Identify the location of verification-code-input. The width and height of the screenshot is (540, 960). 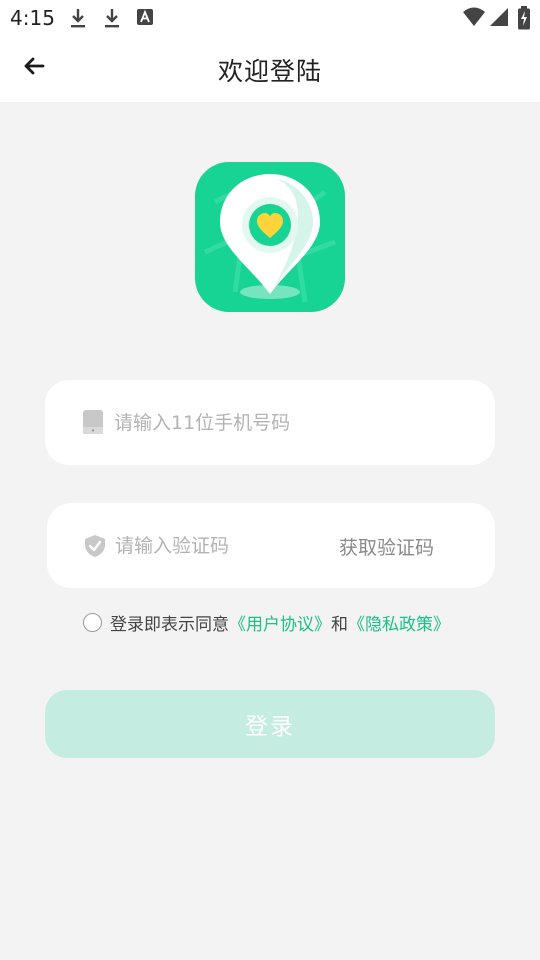
(220, 546).